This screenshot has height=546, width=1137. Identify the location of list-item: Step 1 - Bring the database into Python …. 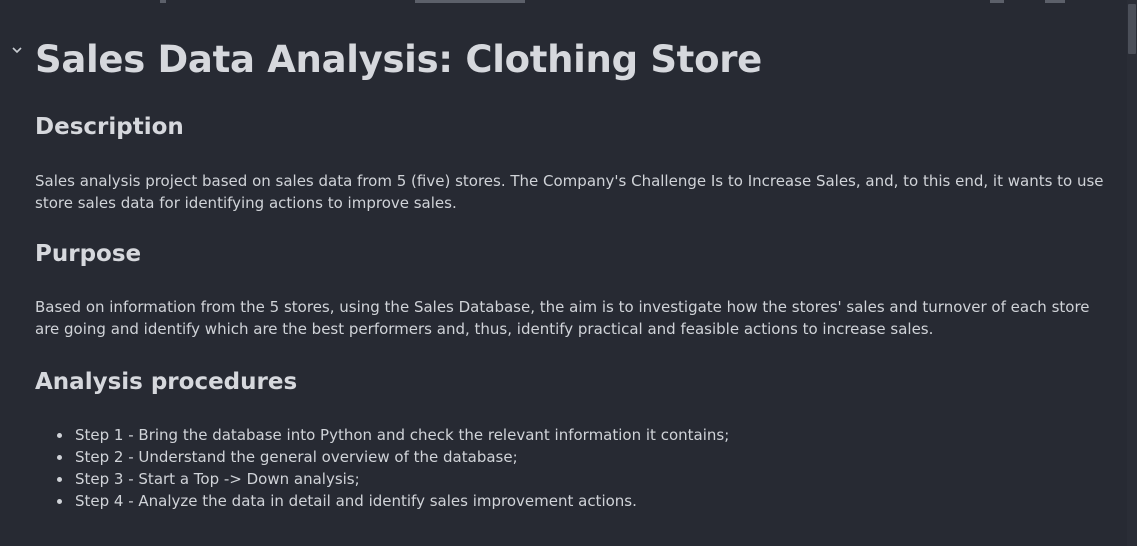
(382, 435).